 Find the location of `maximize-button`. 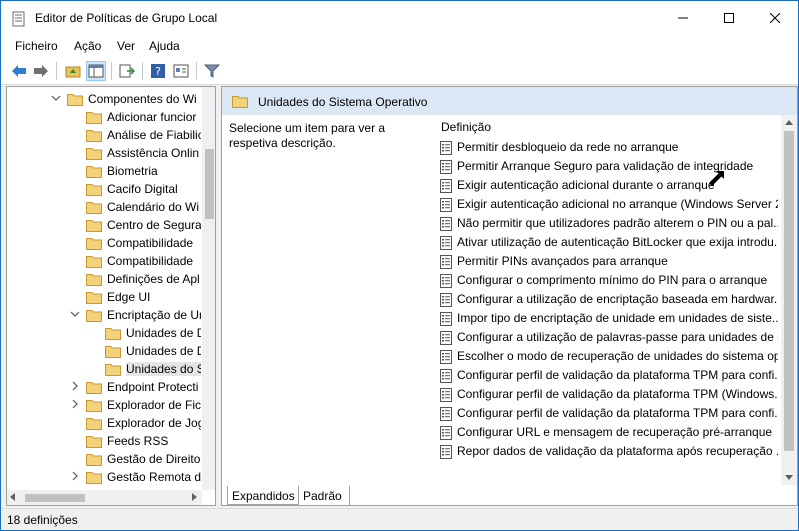

maximize-button is located at coordinates (729, 18).